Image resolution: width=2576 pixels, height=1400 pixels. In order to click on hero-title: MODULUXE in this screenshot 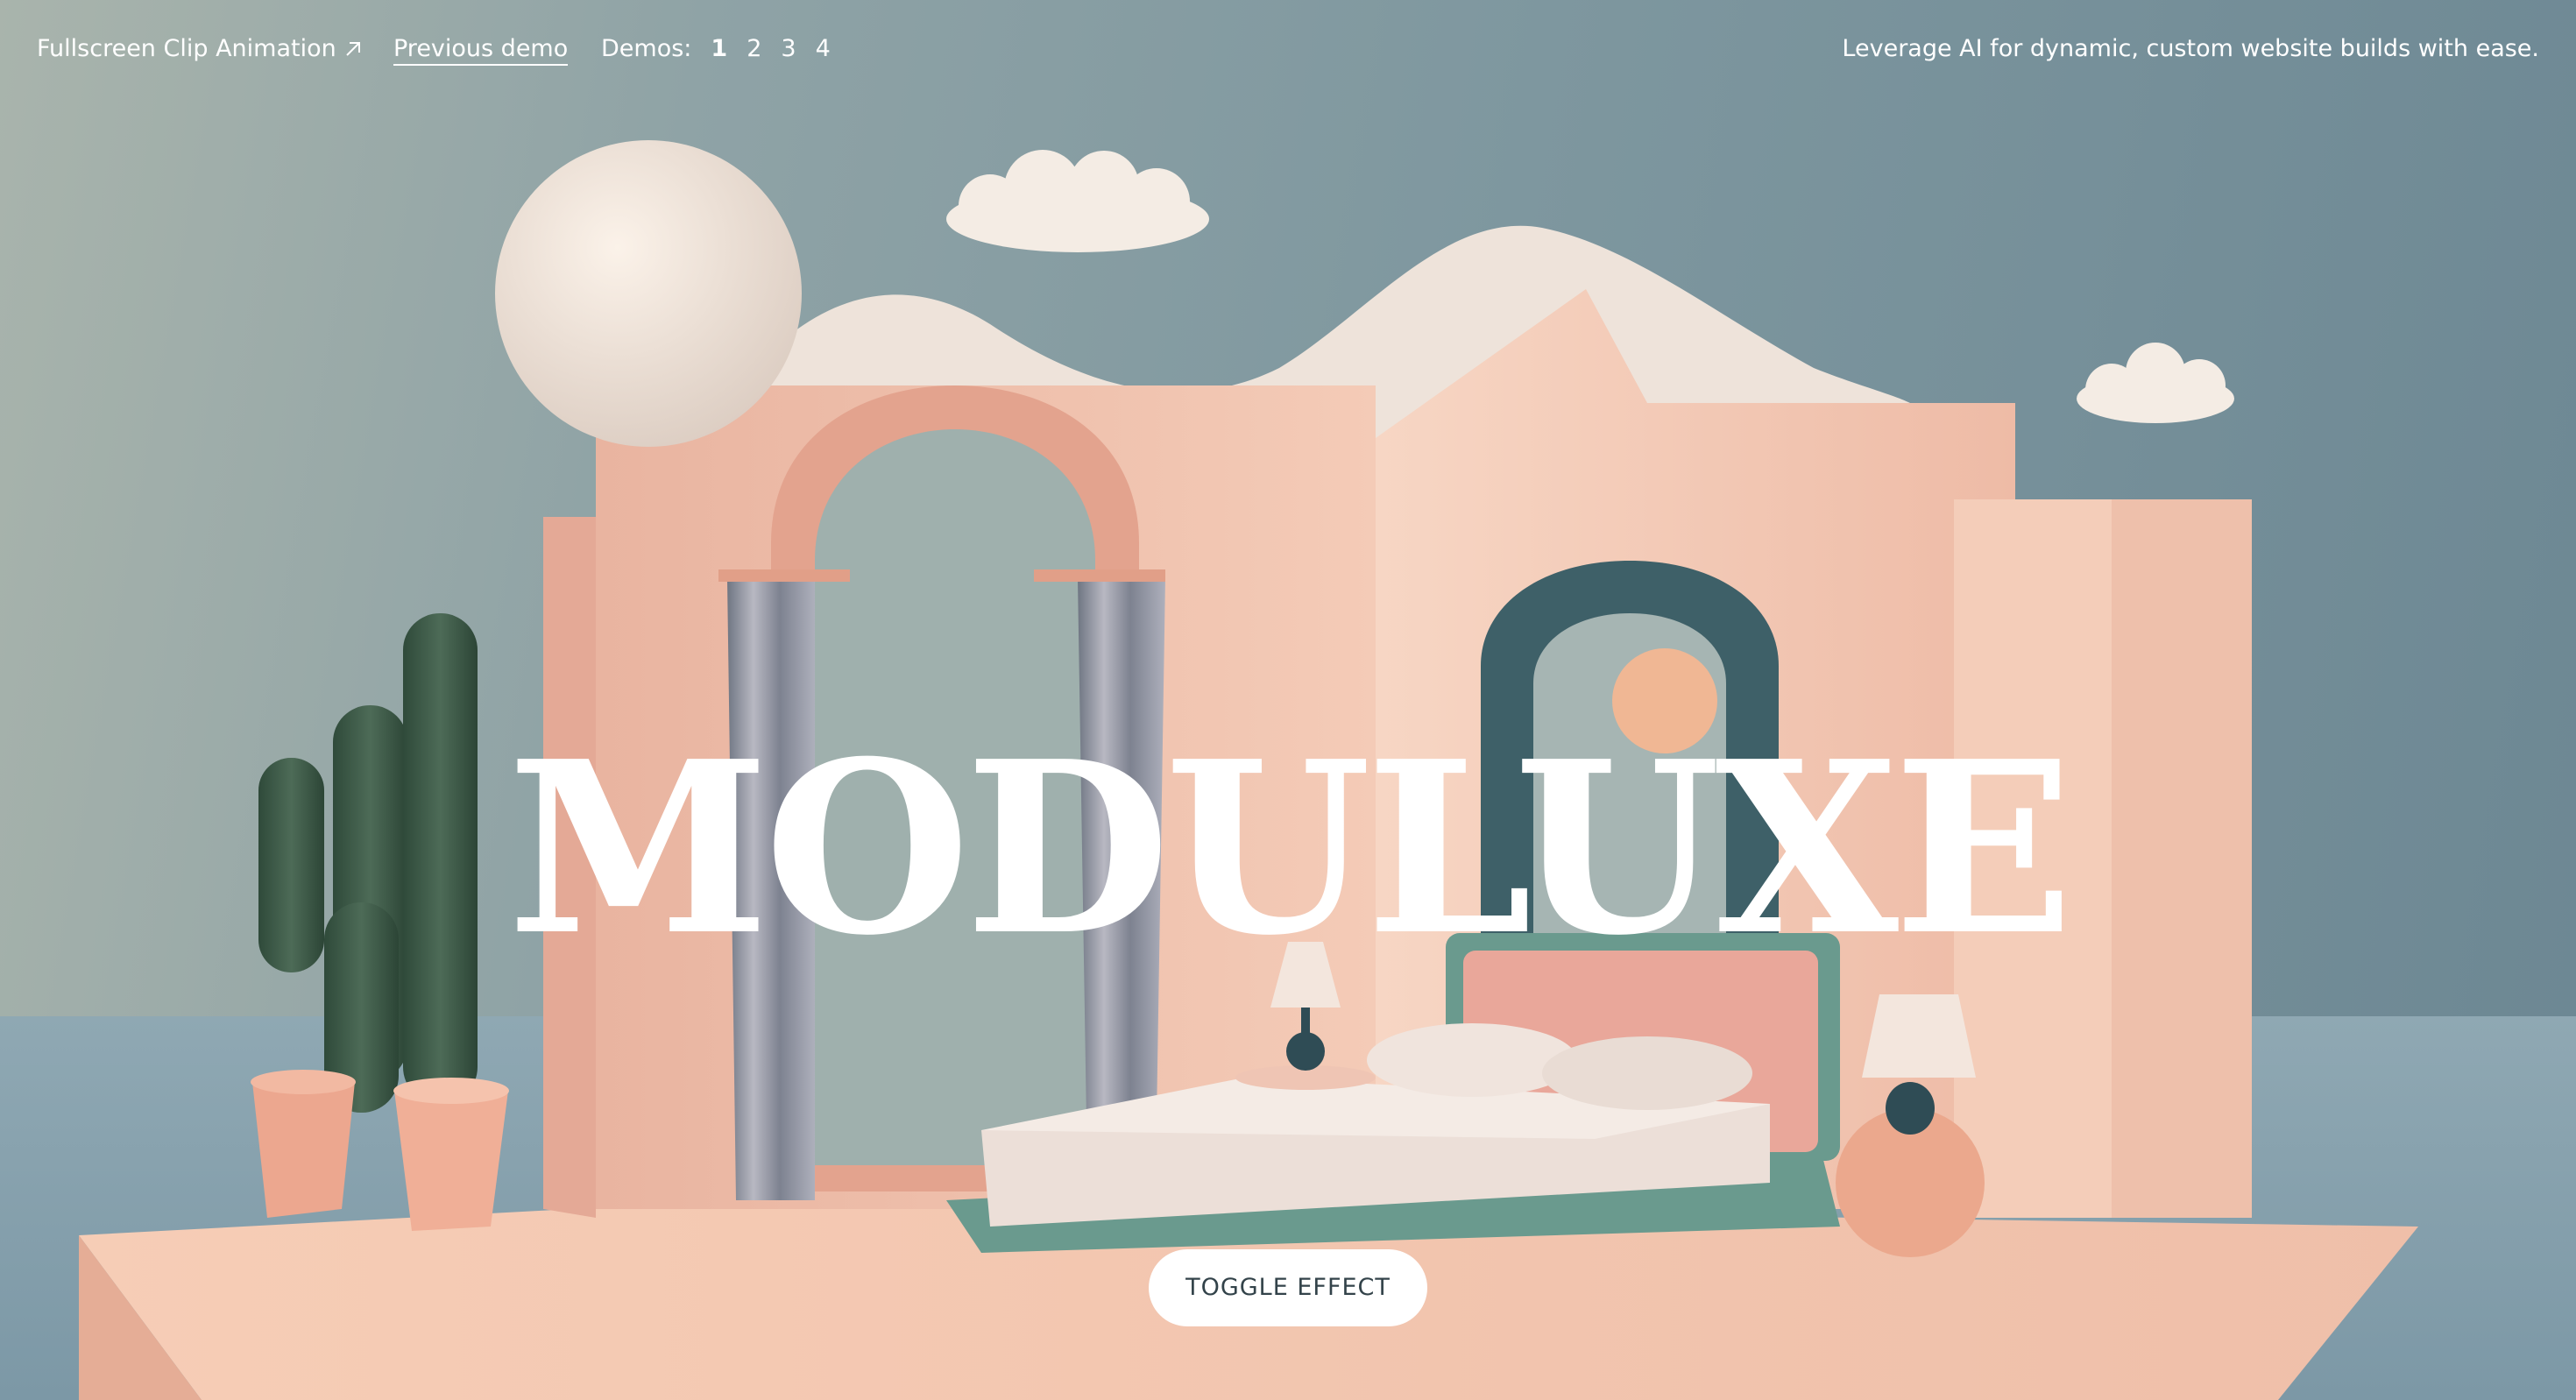, I will do `click(1290, 847)`.